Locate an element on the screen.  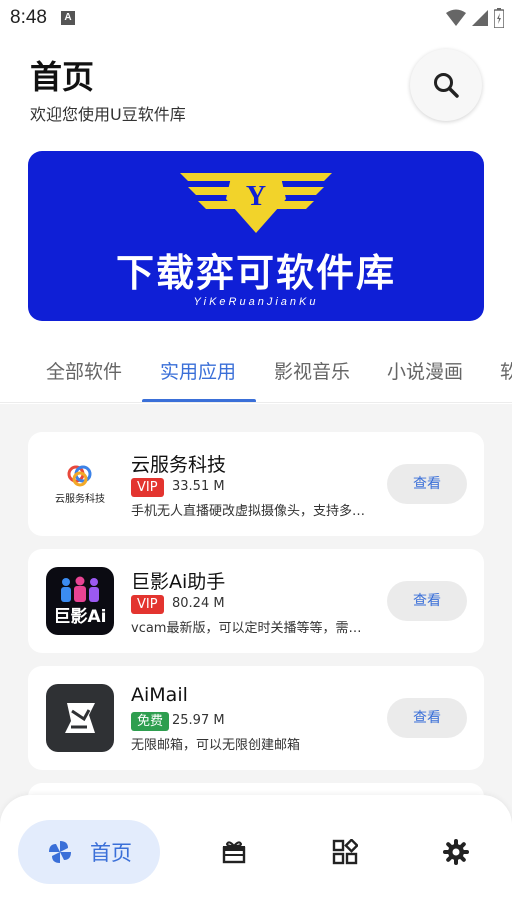
nav-apps-button is located at coordinates (345, 852).